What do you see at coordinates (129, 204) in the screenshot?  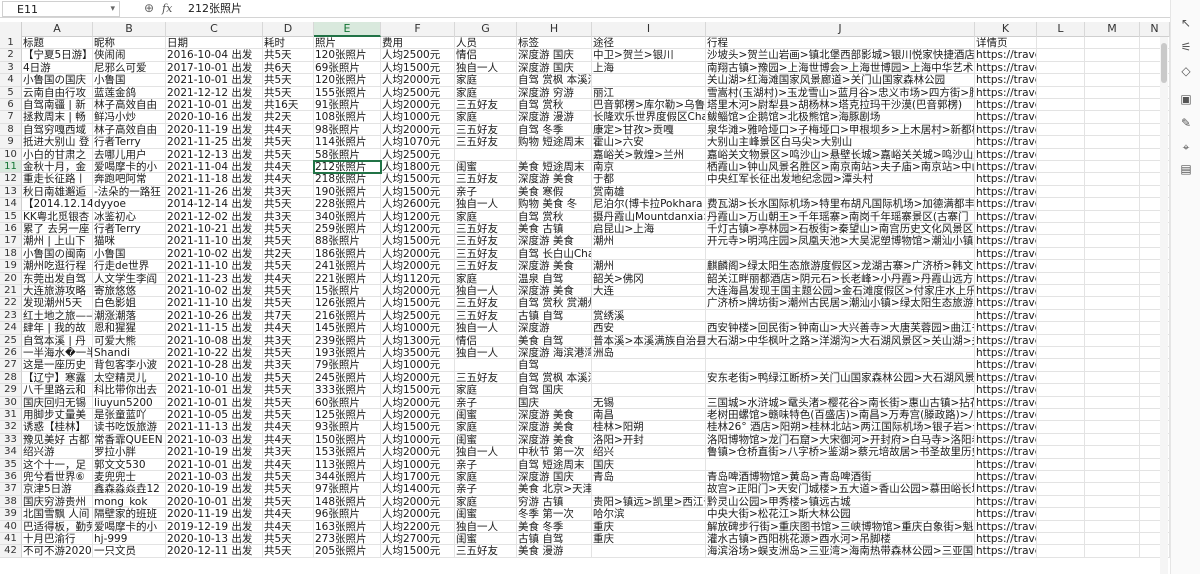 I see `cell: dyyoe` at bounding box center [129, 204].